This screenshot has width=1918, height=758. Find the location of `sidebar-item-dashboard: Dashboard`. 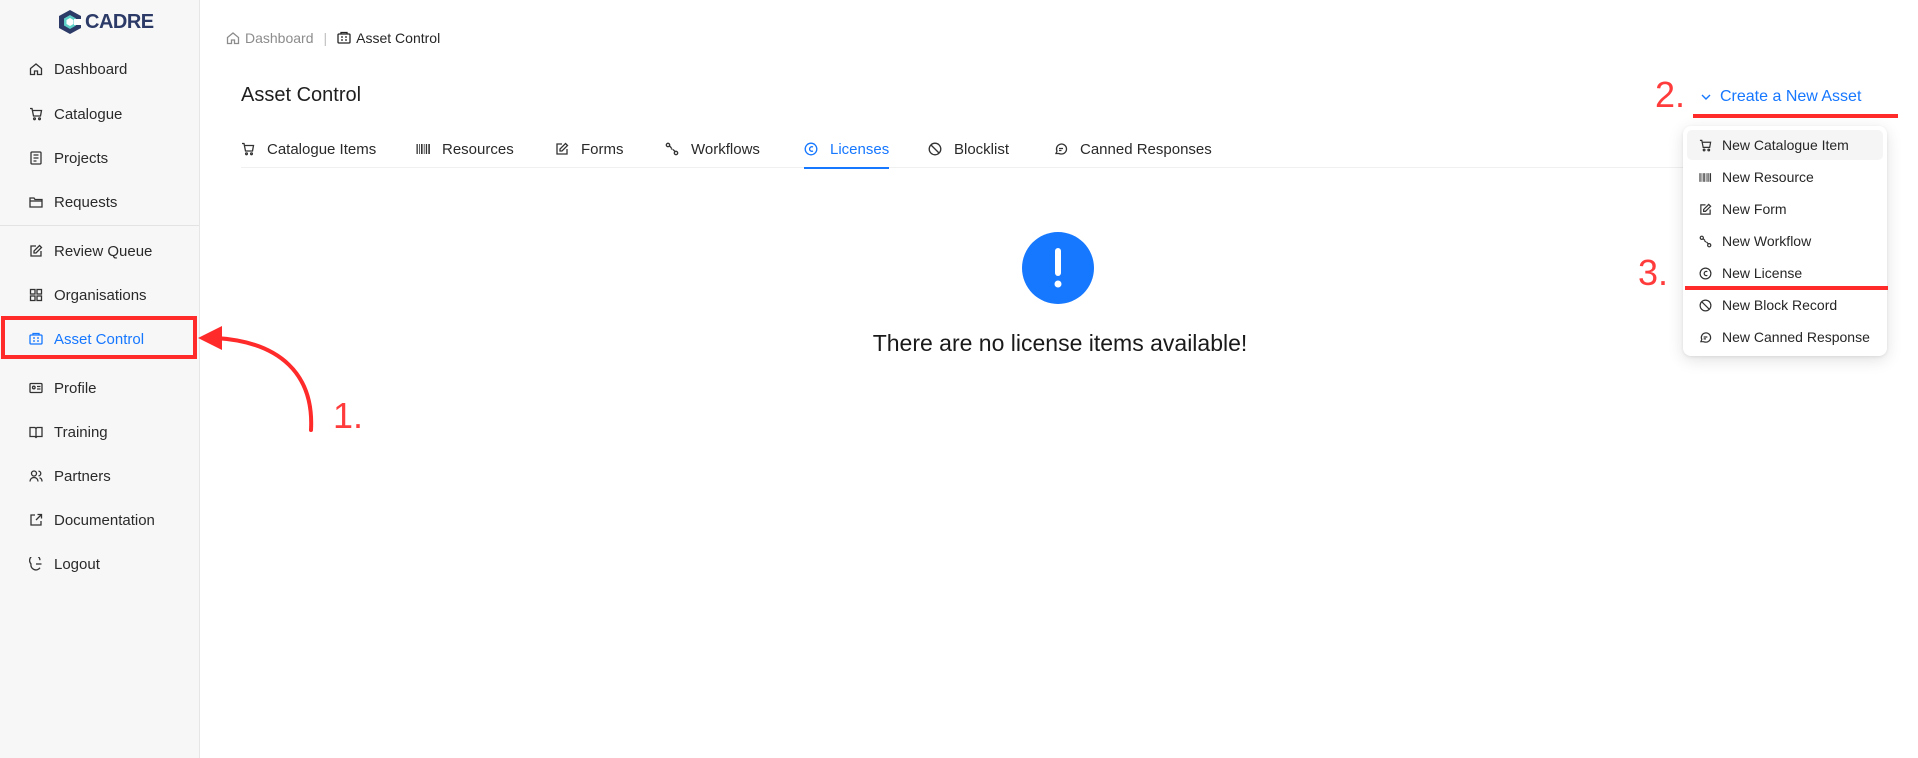

sidebar-item-dashboard: Dashboard is located at coordinates (99, 69).